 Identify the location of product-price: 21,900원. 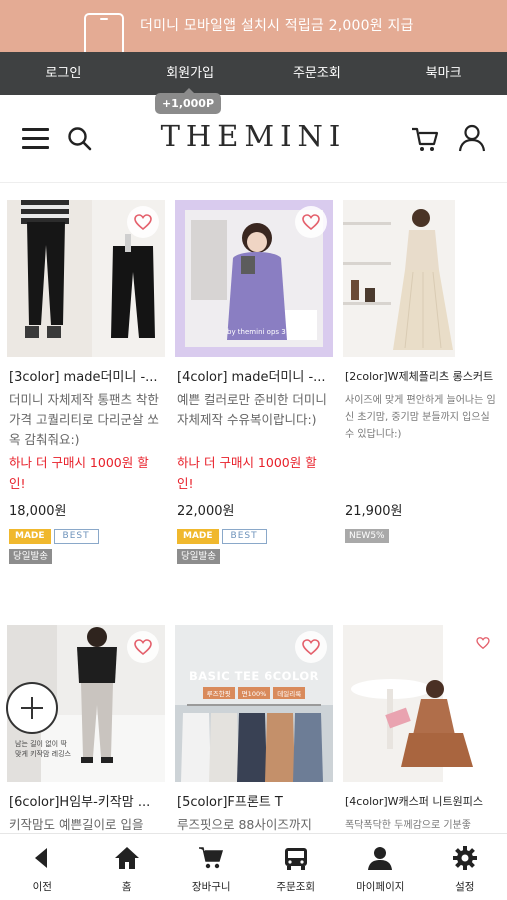
(374, 511).